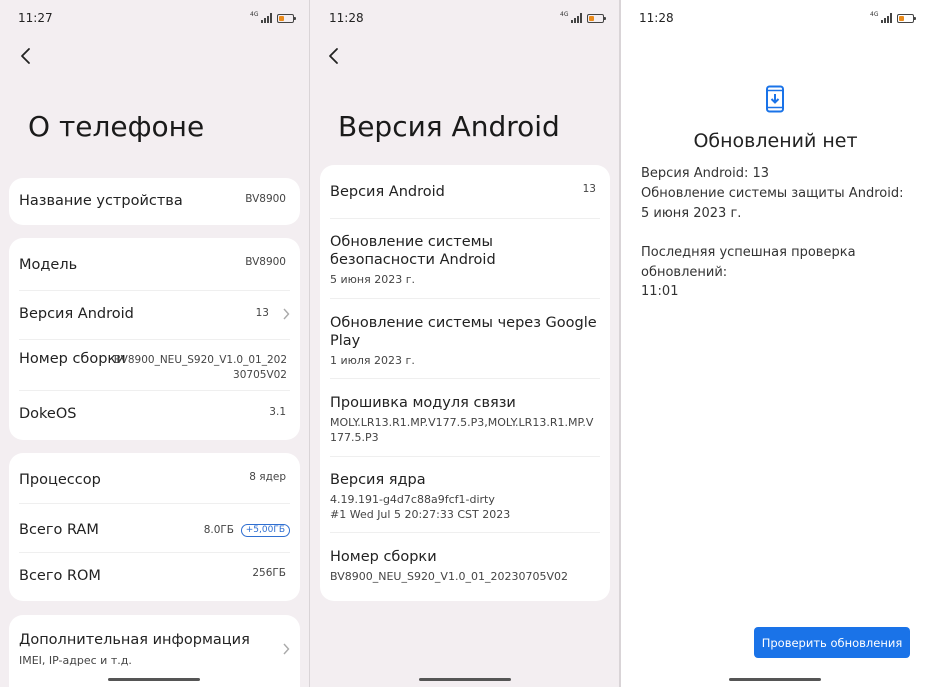  What do you see at coordinates (387, 192) in the screenshot?
I see `item-title: Версия Android` at bounding box center [387, 192].